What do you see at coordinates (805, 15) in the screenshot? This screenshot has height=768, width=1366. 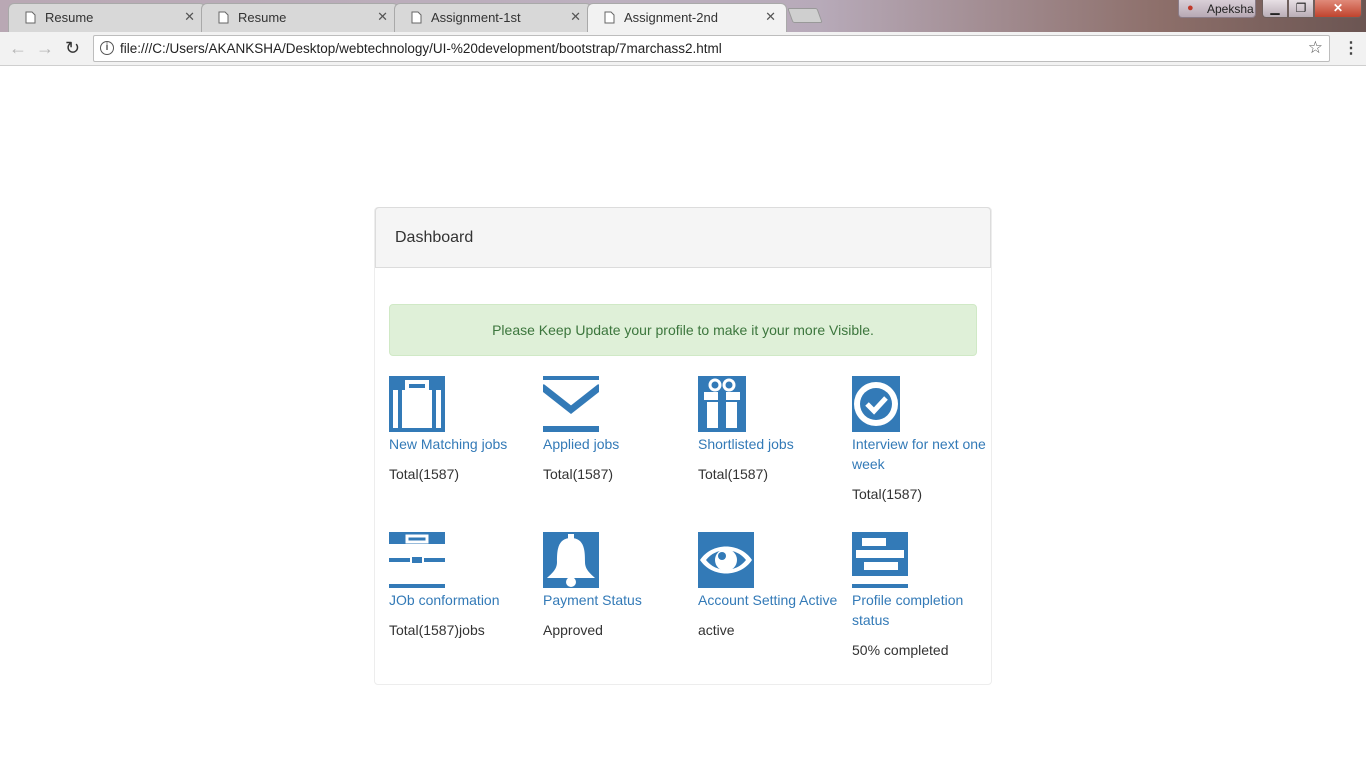 I see `new-tab-button` at bounding box center [805, 15].